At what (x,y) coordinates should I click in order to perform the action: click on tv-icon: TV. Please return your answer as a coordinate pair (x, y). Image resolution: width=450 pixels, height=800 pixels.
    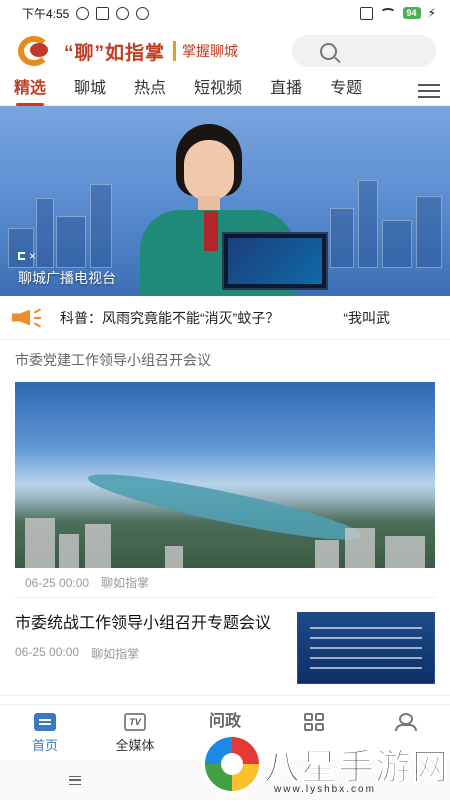
    Looking at the image, I should click on (135, 722).